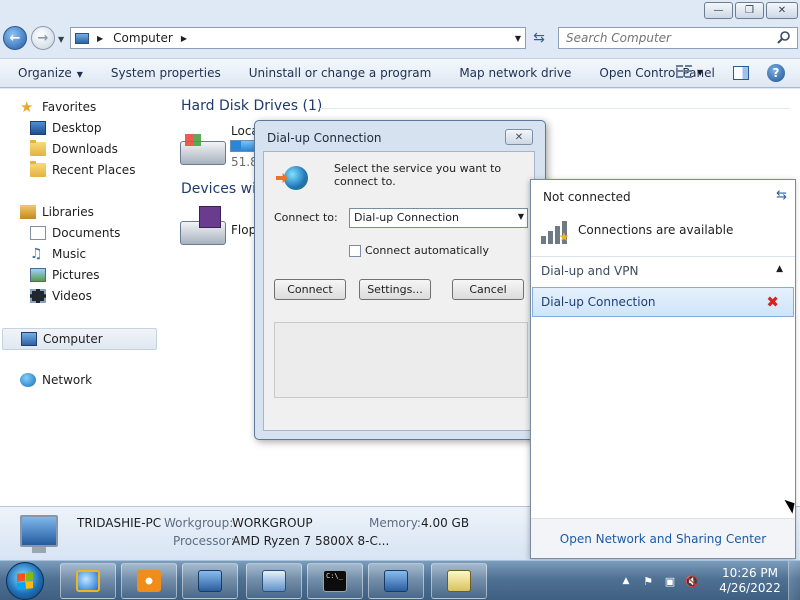  Describe the element at coordinates (38, 128) in the screenshot. I see `desktop-icon` at that location.